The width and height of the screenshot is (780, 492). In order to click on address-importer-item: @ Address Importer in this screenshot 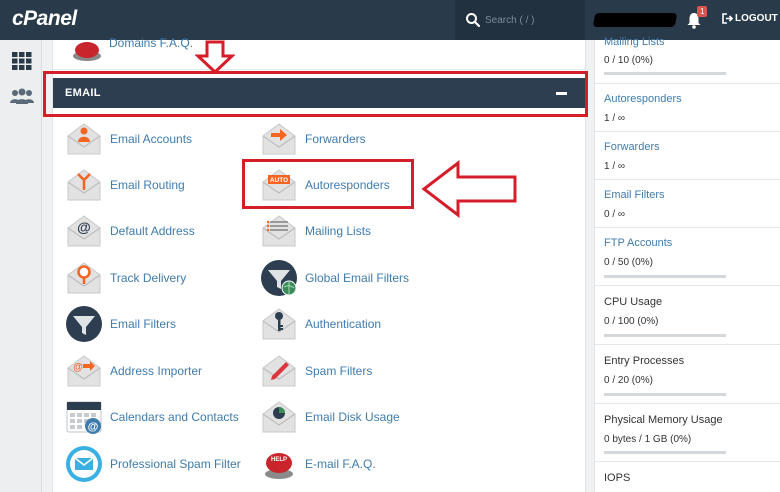, I will do `click(133, 371)`.